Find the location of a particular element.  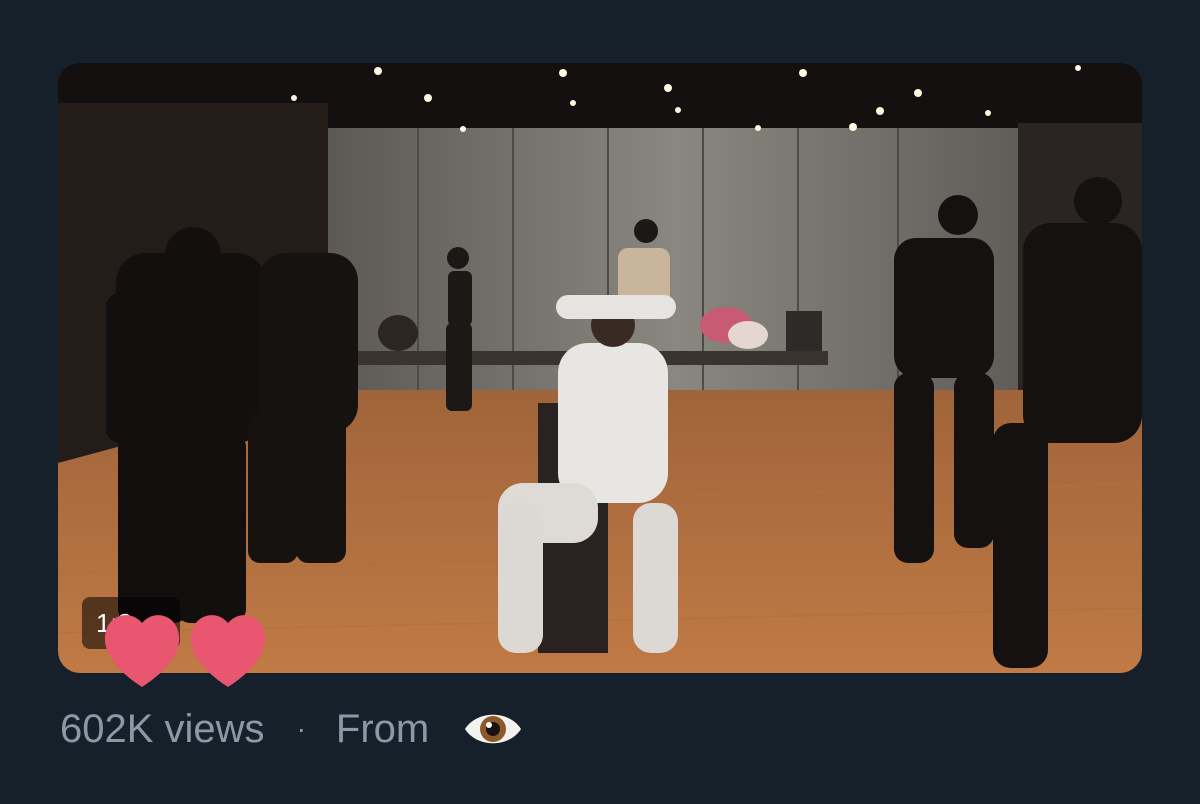

view-count: 602K views is located at coordinates (162, 728).